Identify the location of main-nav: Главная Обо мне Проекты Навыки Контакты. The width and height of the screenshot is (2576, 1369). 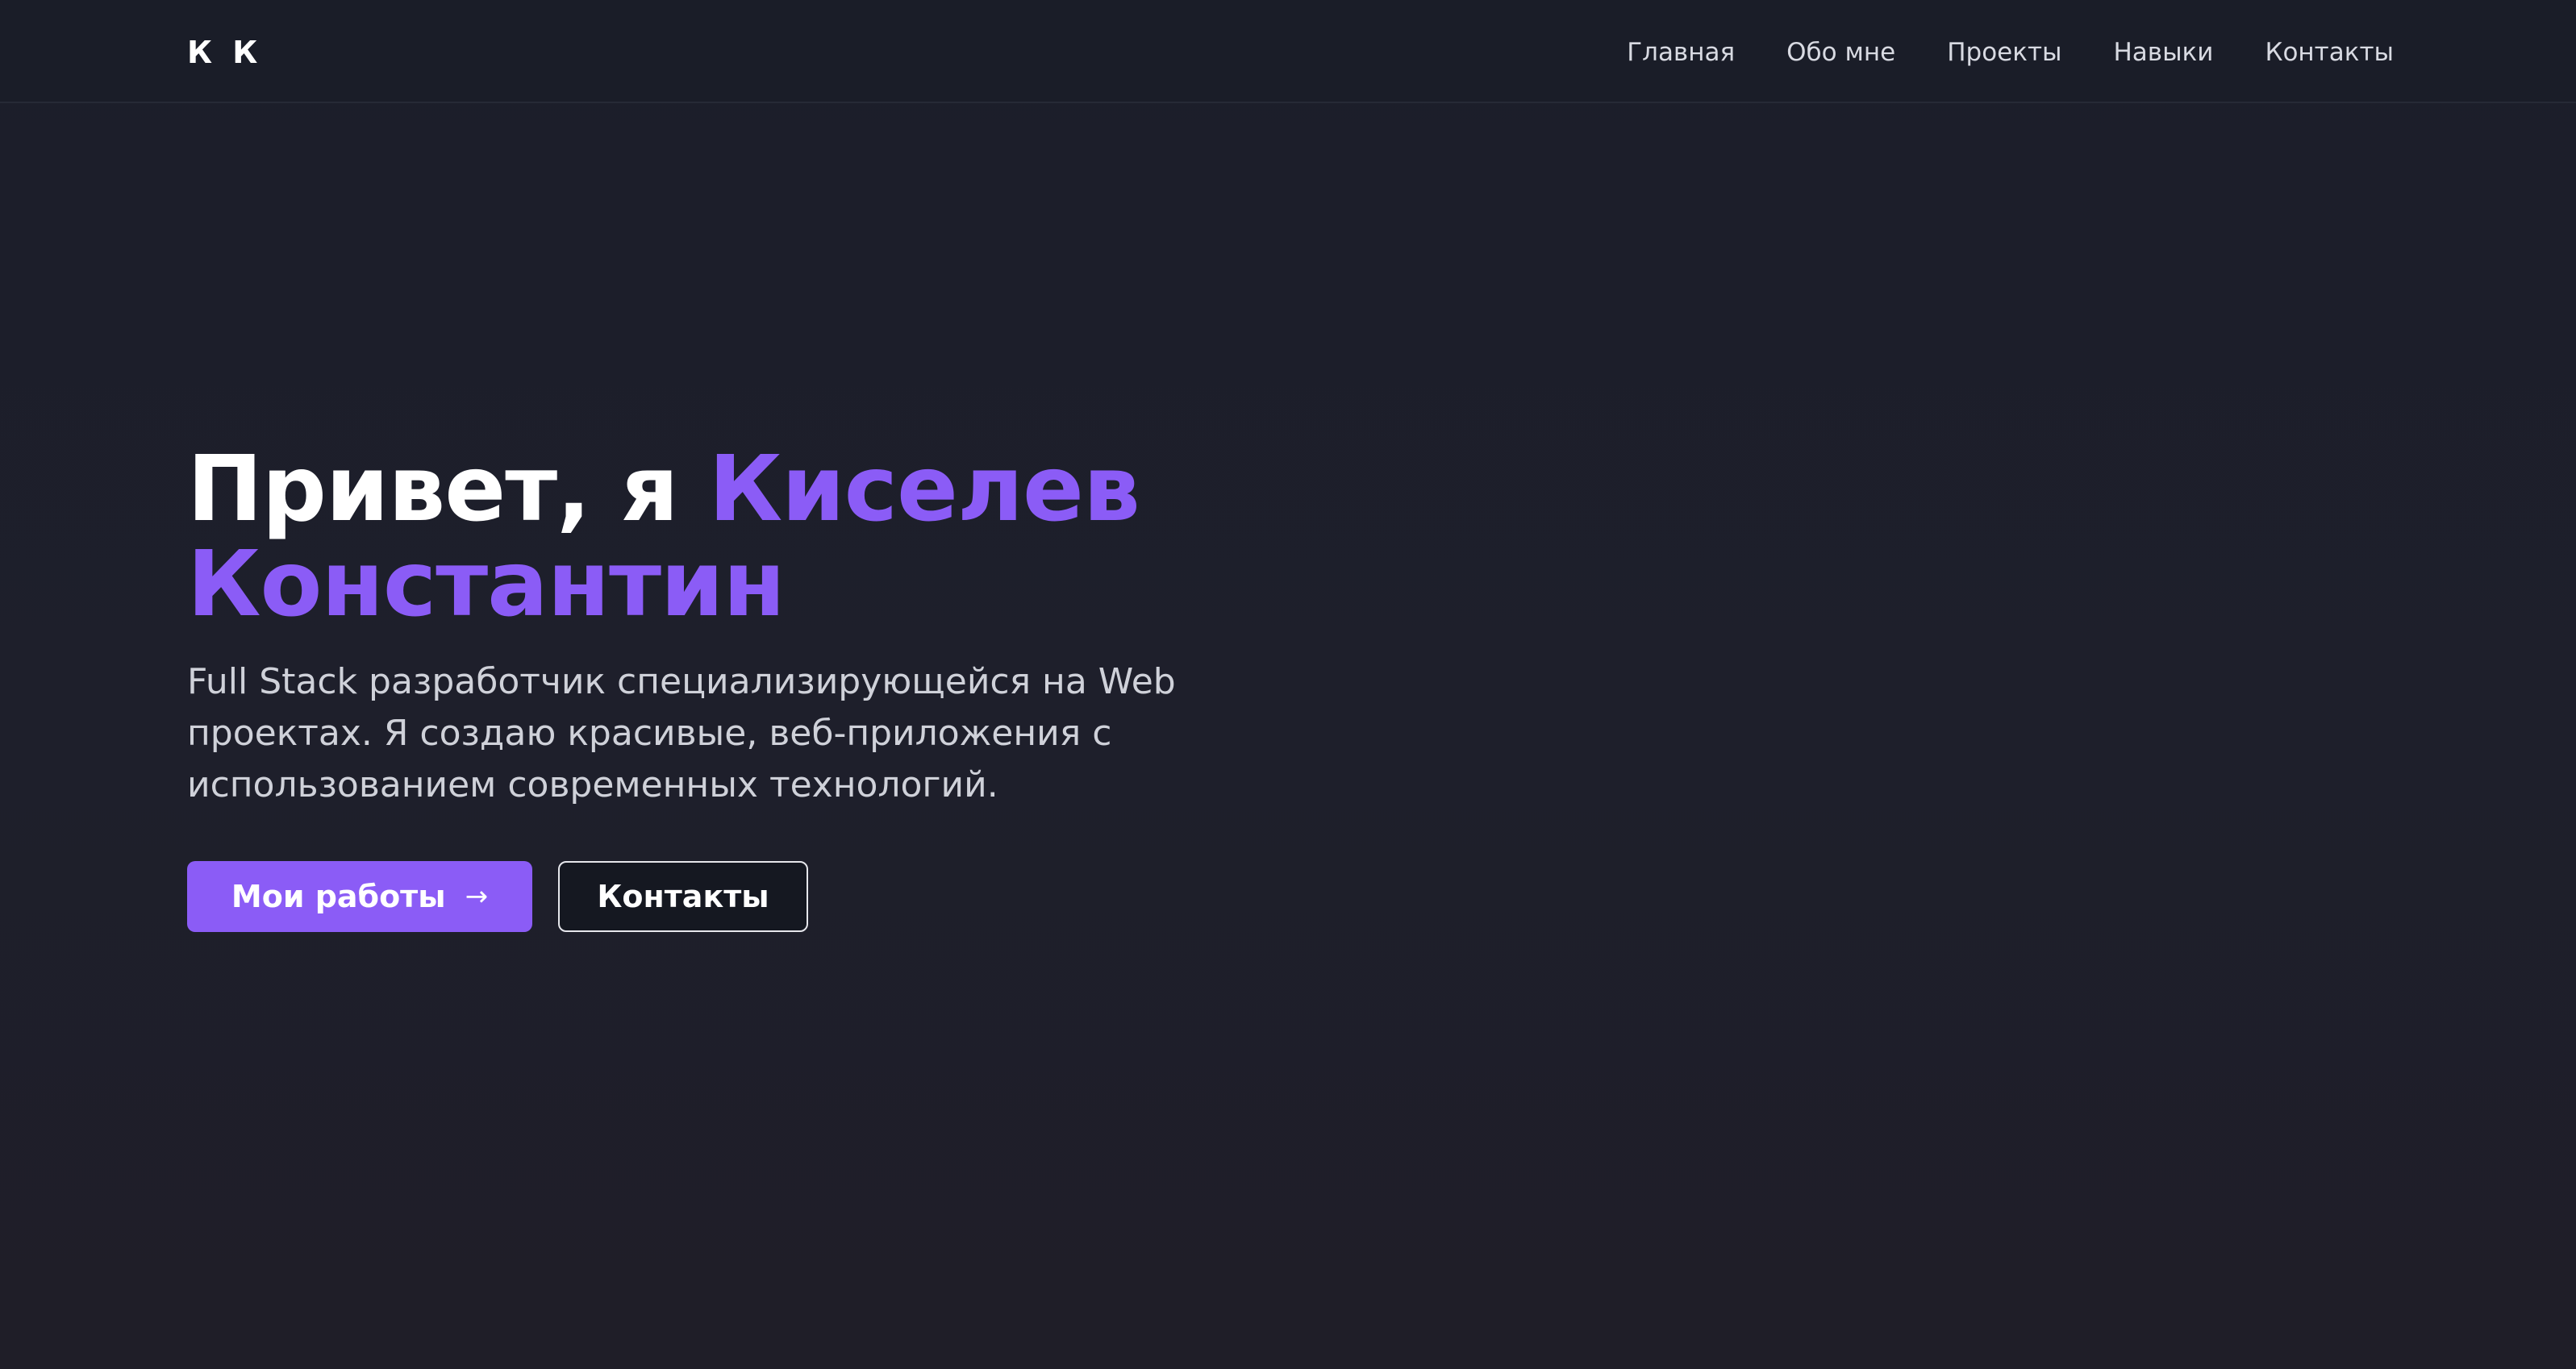
(2010, 52).